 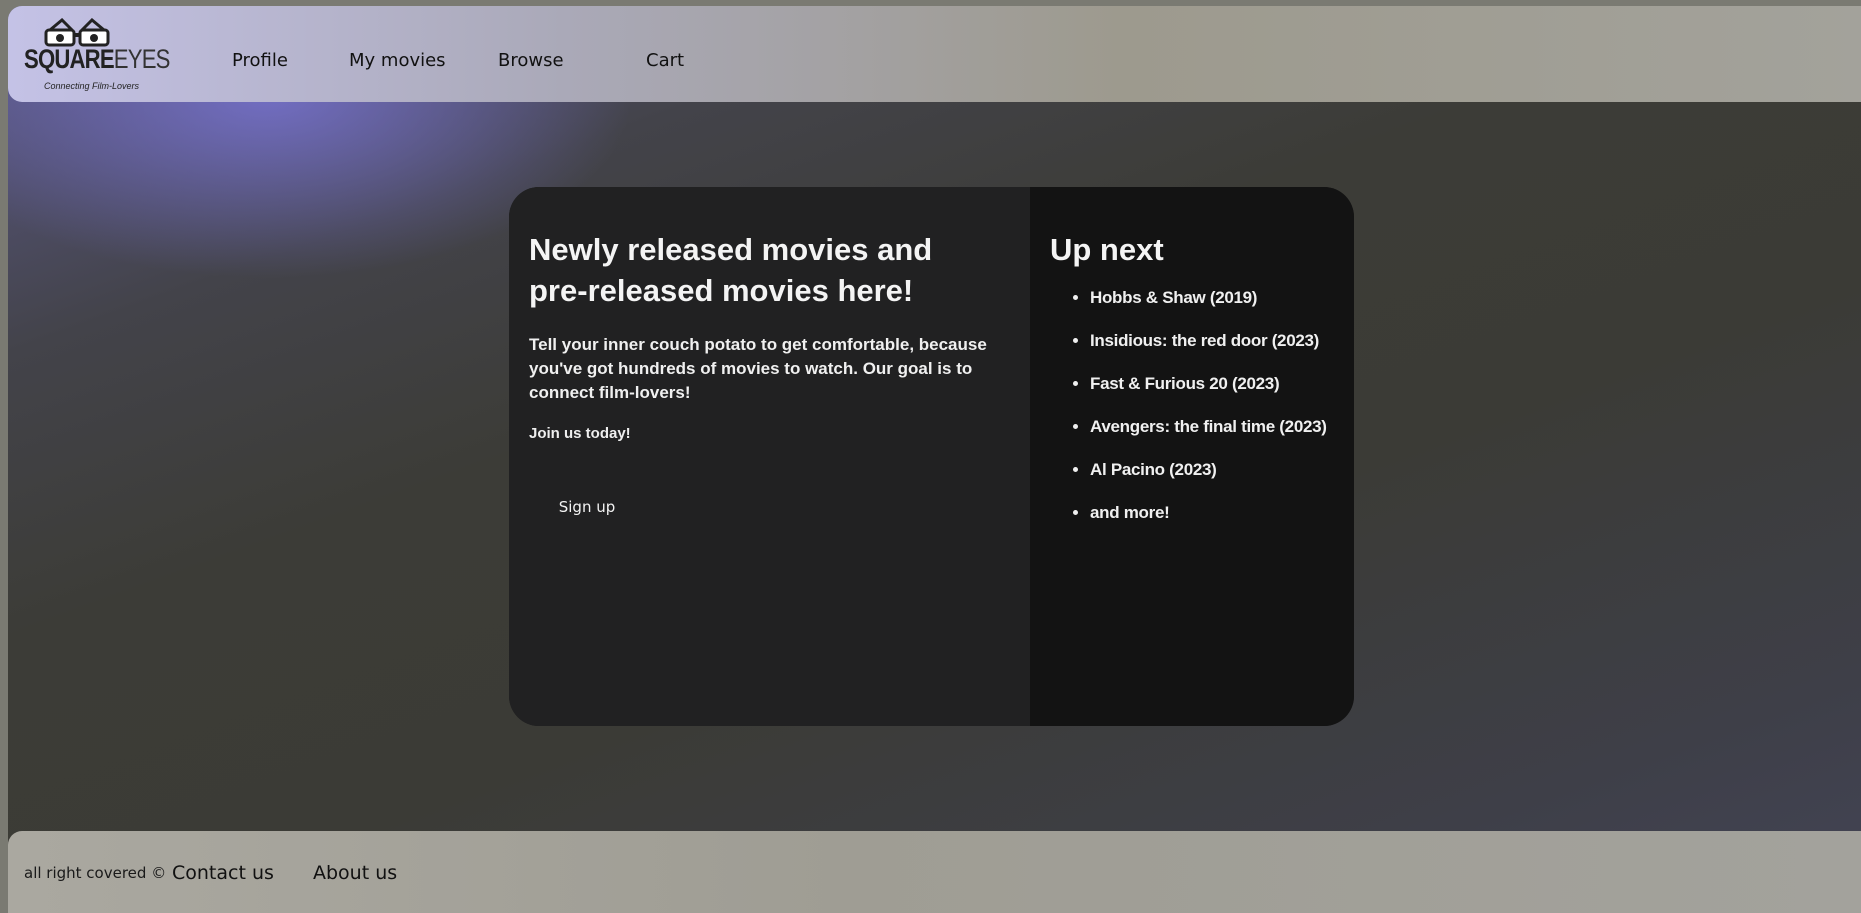 What do you see at coordinates (587, 506) in the screenshot?
I see `sign-up-button: Sign up` at bounding box center [587, 506].